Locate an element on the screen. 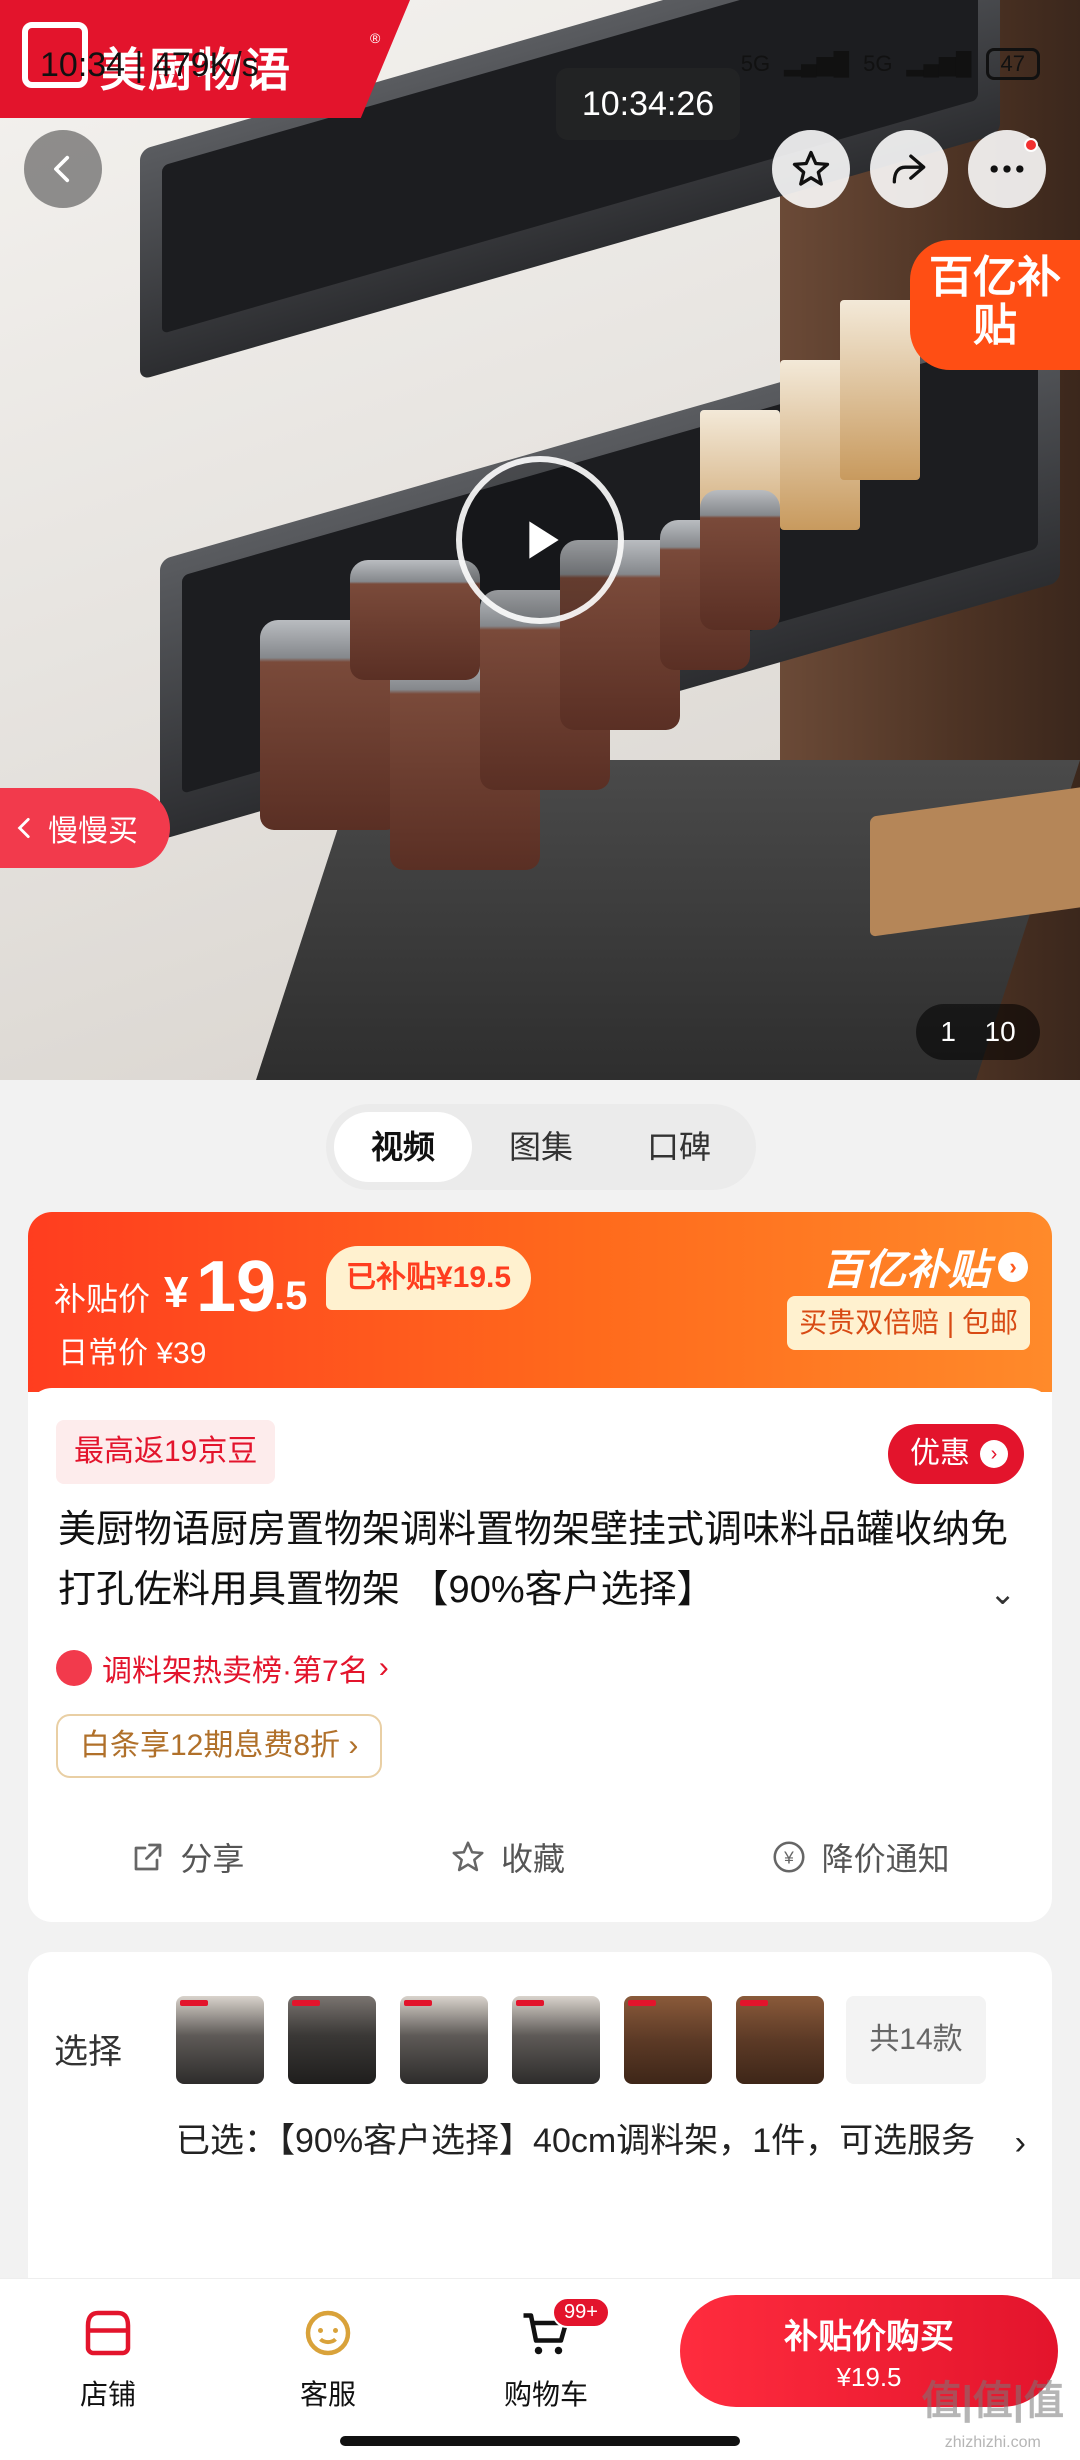 The height and width of the screenshot is (2460, 1080). bottom-action-bar: 店铺 客服 99+ 购物车 补贴价购买 ¥19.5 is located at coordinates (540, 2369).